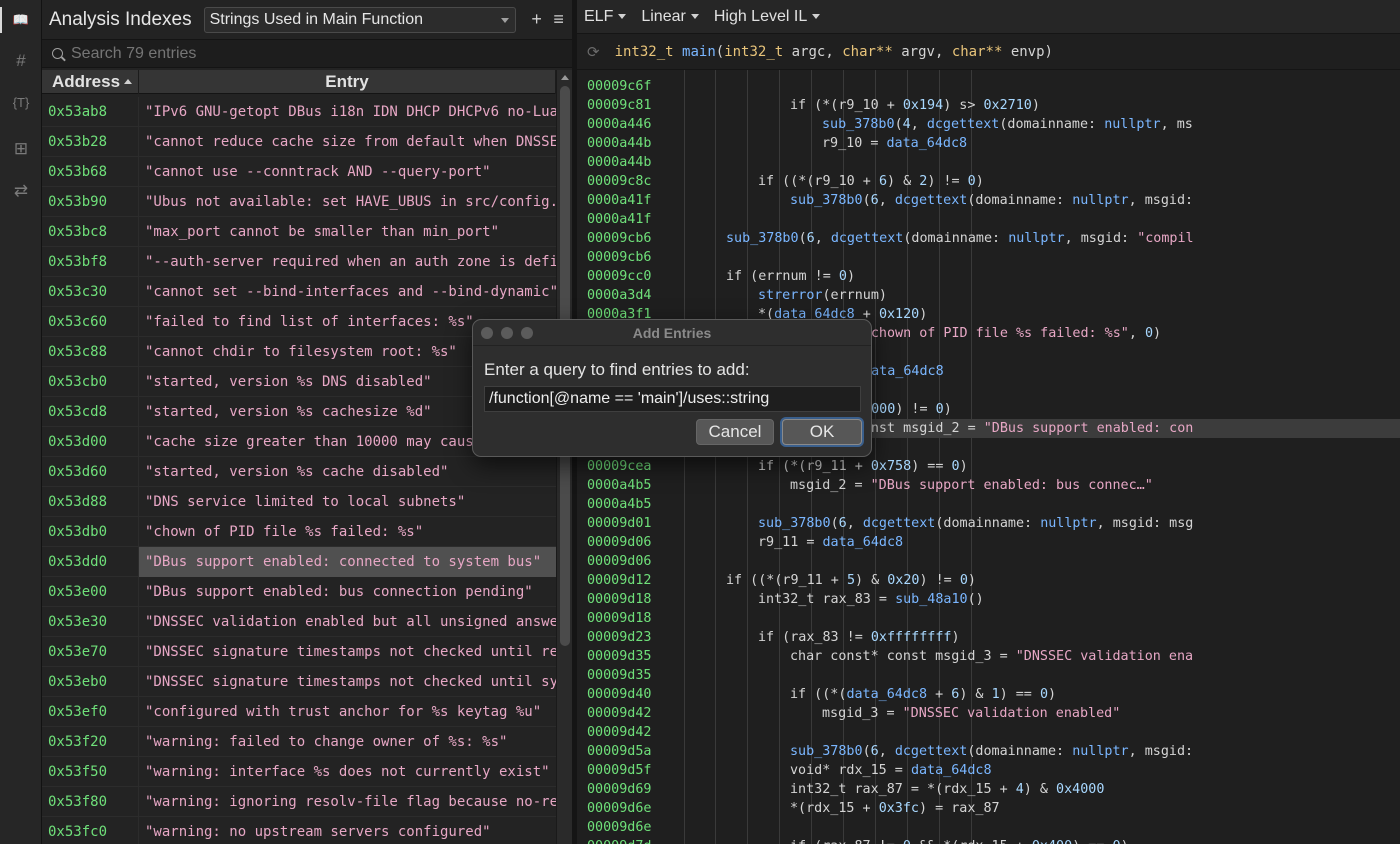 The image size is (1400, 844). Describe the element at coordinates (347, 82) in the screenshot. I see `column-header-entry: Entry` at that location.